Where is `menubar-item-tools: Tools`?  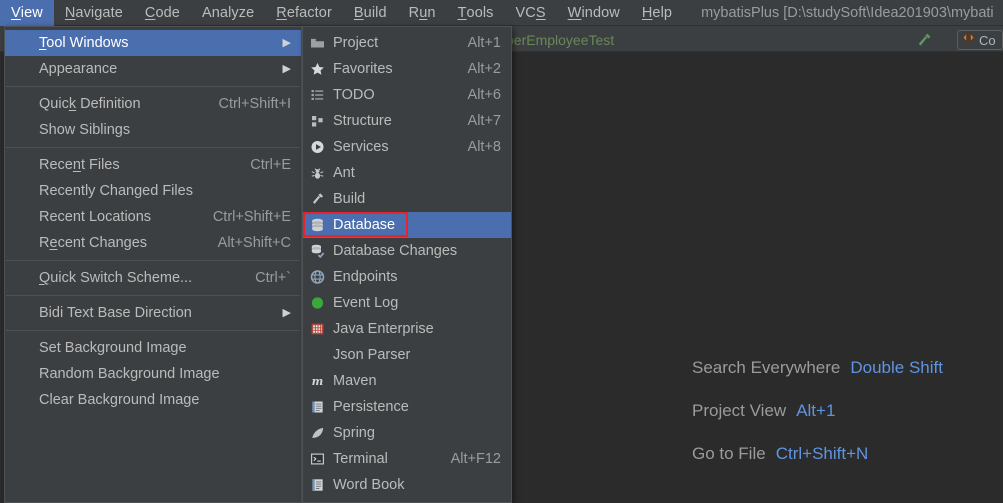
menubar-item-tools: Tools is located at coordinates (476, 13).